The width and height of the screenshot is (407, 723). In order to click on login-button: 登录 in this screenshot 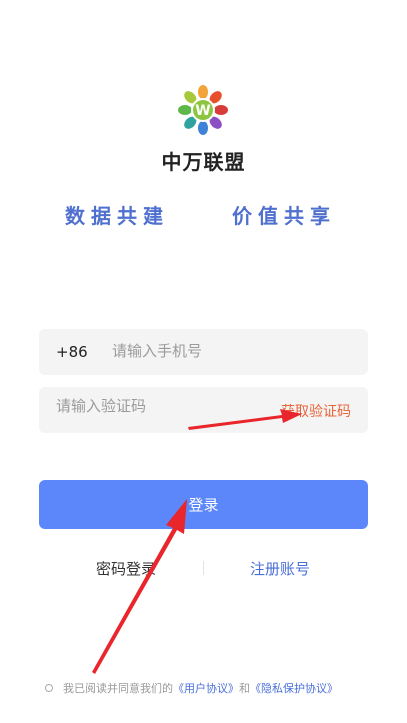, I will do `click(203, 504)`.